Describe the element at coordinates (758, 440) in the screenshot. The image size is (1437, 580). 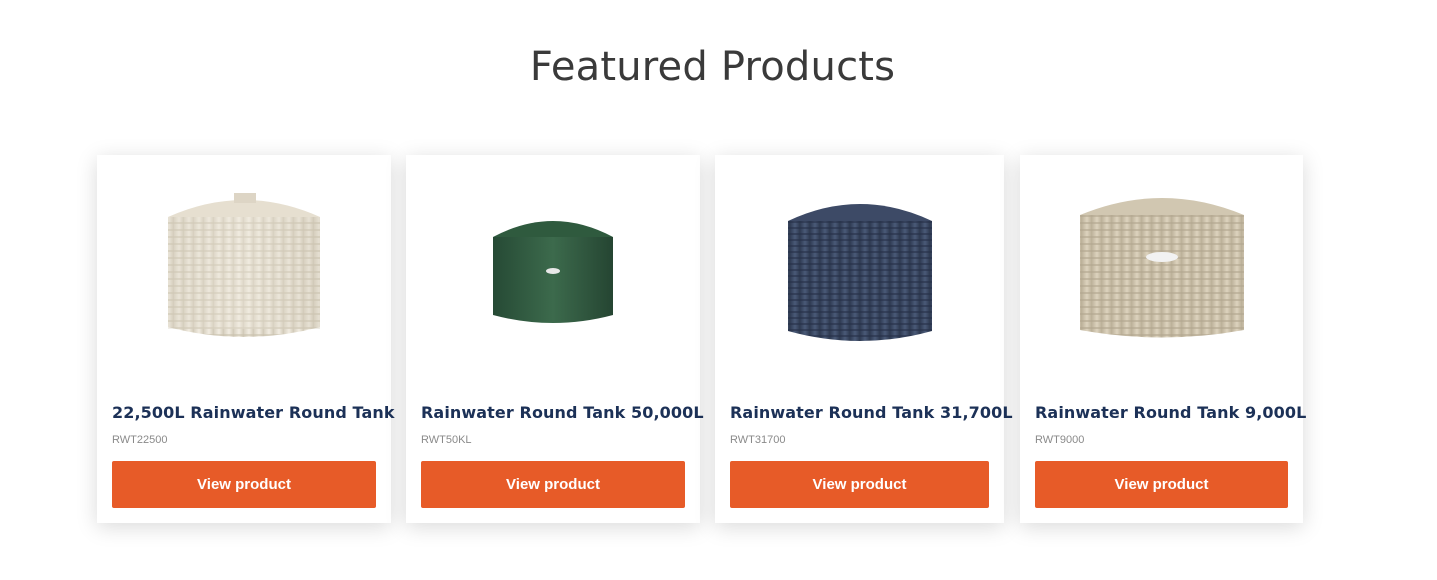
I see `product-sku: RWT31700` at that location.